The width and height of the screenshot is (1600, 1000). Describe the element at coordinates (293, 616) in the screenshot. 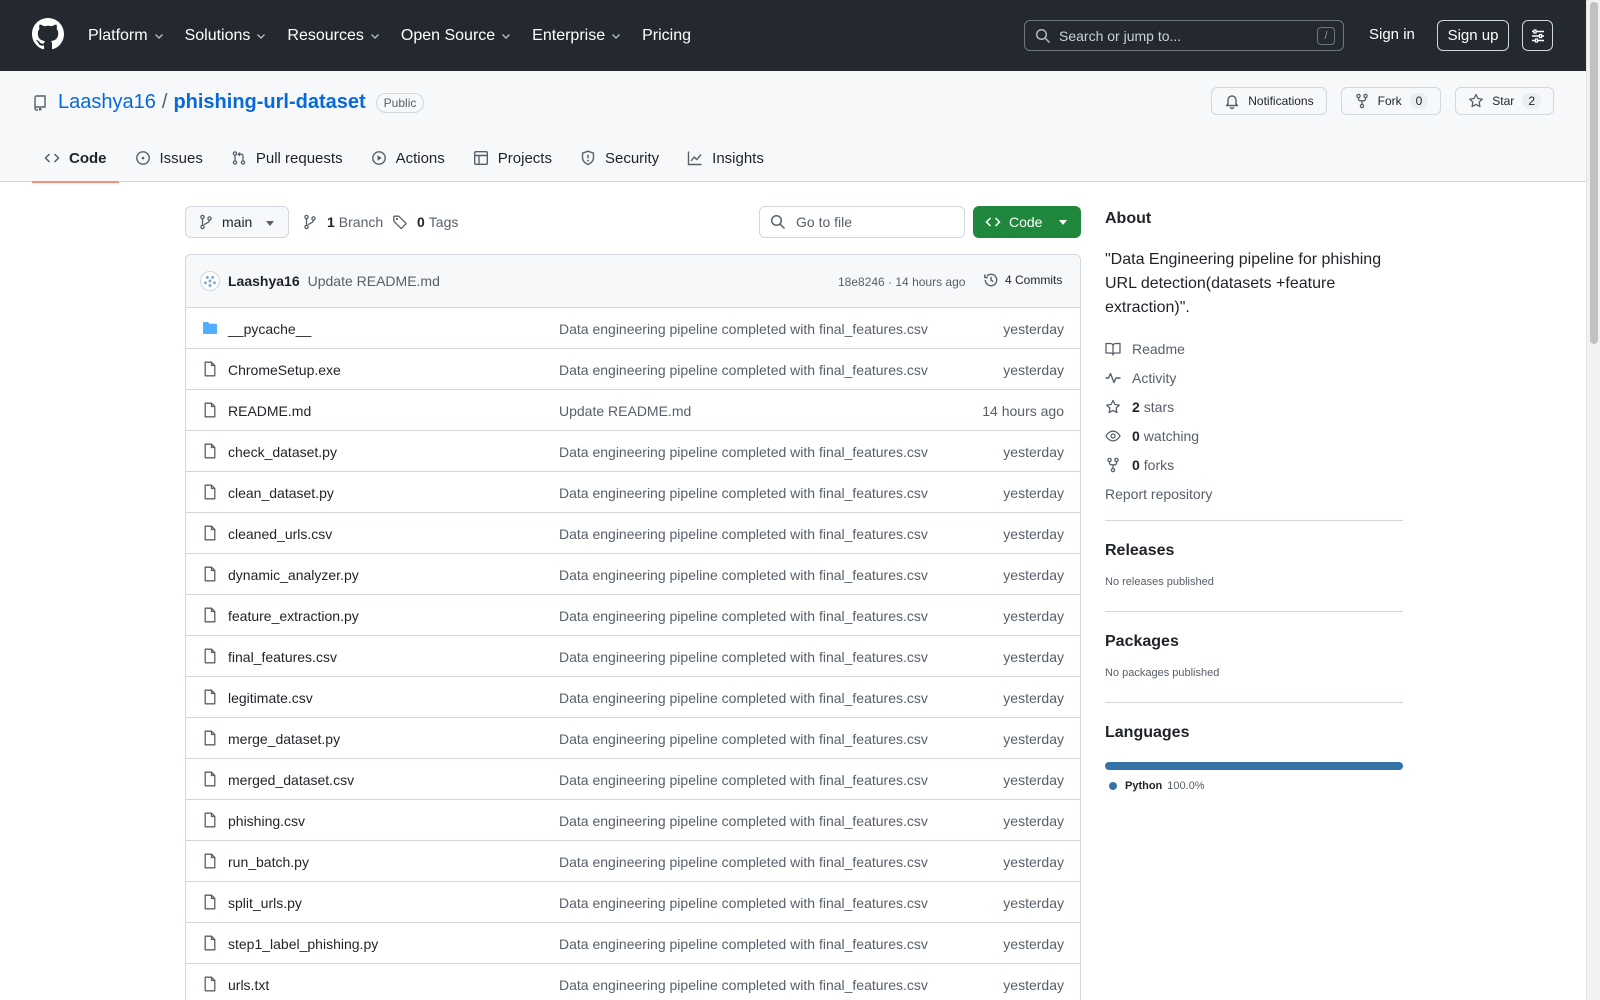

I see `file-name-link: feature_extraction.py` at that location.